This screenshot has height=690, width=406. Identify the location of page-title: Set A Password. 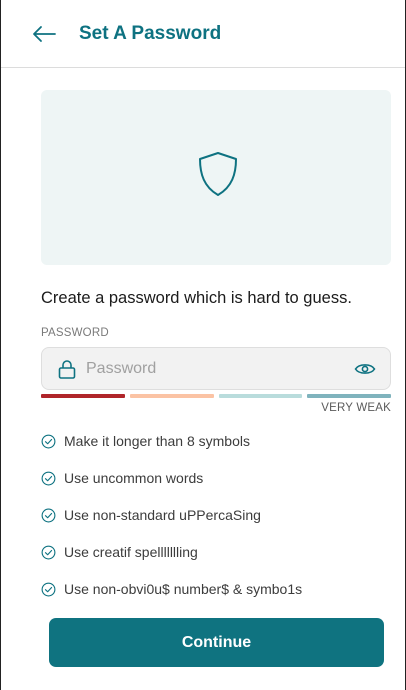
(150, 33).